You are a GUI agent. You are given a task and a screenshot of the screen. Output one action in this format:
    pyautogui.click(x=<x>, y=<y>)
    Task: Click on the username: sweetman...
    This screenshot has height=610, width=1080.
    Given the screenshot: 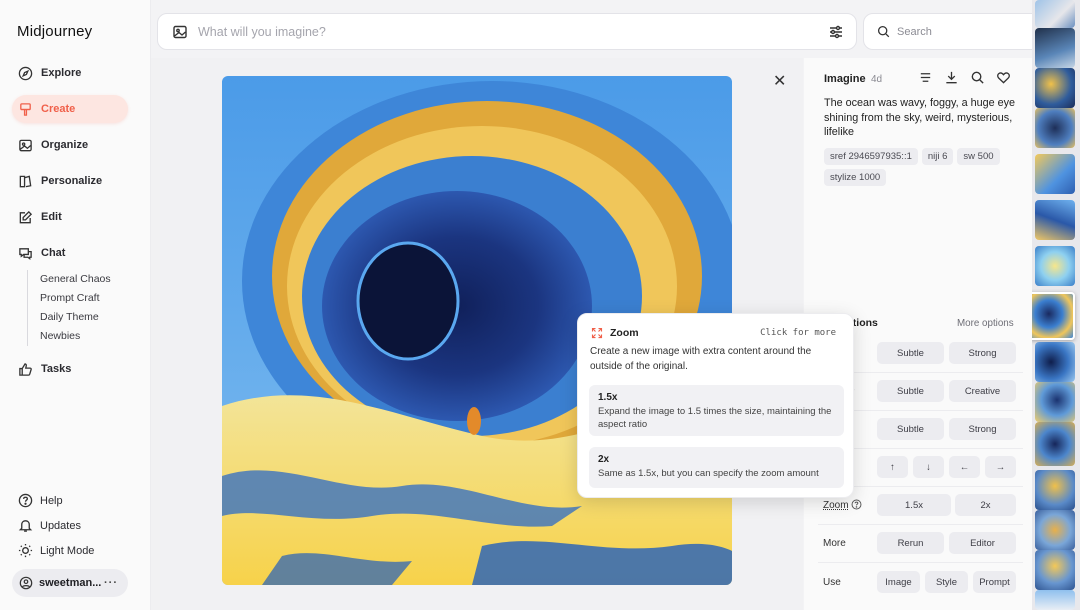 What is the action you would take?
    pyautogui.click(x=70, y=583)
    